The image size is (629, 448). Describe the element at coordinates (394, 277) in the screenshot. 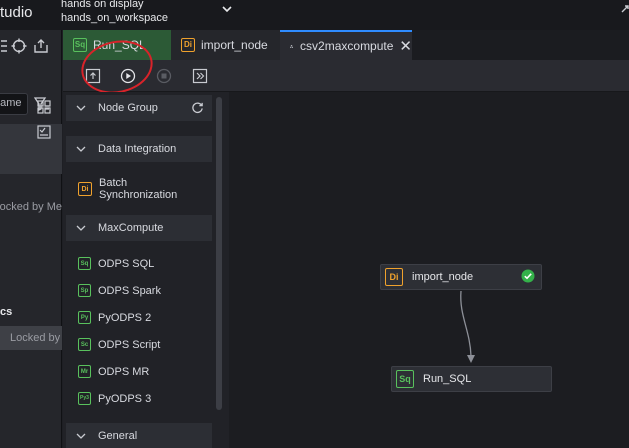

I see `di-node-icon: Di` at that location.